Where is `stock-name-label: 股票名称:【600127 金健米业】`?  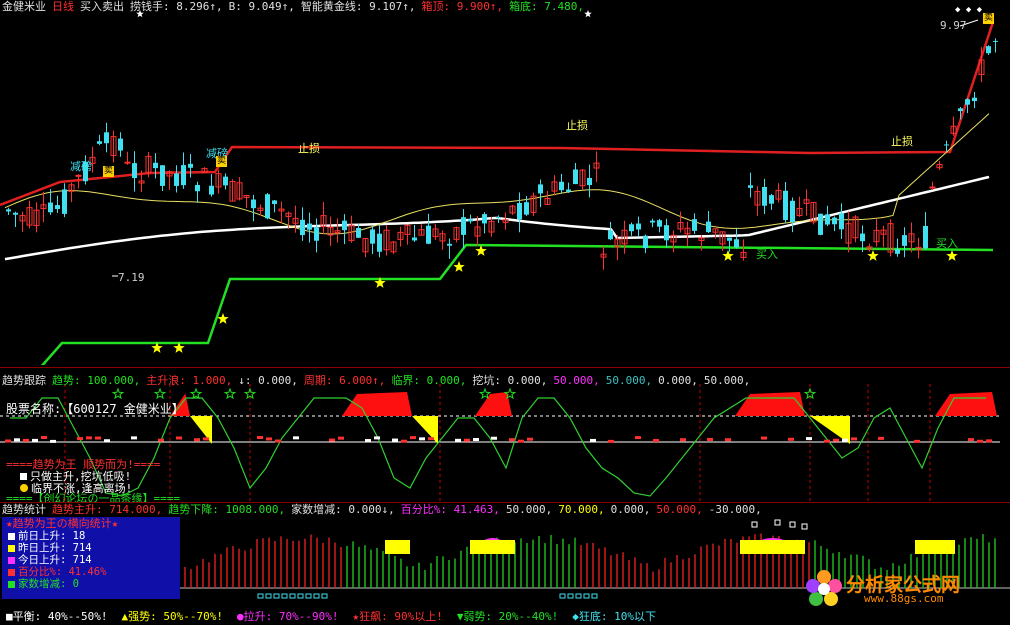
stock-name-label: 股票名称:【600127 金健米业】 is located at coordinates (95, 409).